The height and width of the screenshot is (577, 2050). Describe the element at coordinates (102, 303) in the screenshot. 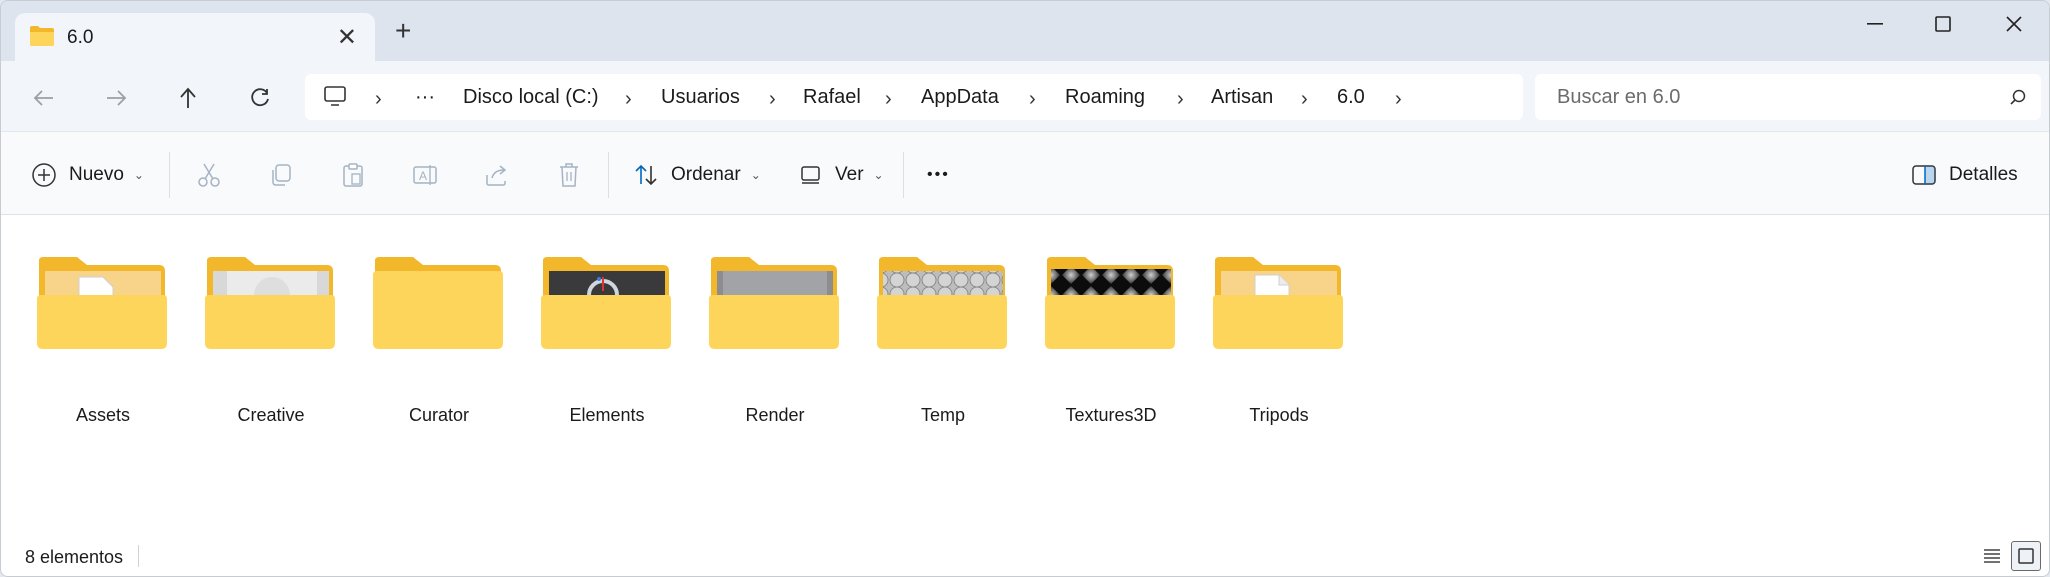

I see `folder-icon: {}` at that location.